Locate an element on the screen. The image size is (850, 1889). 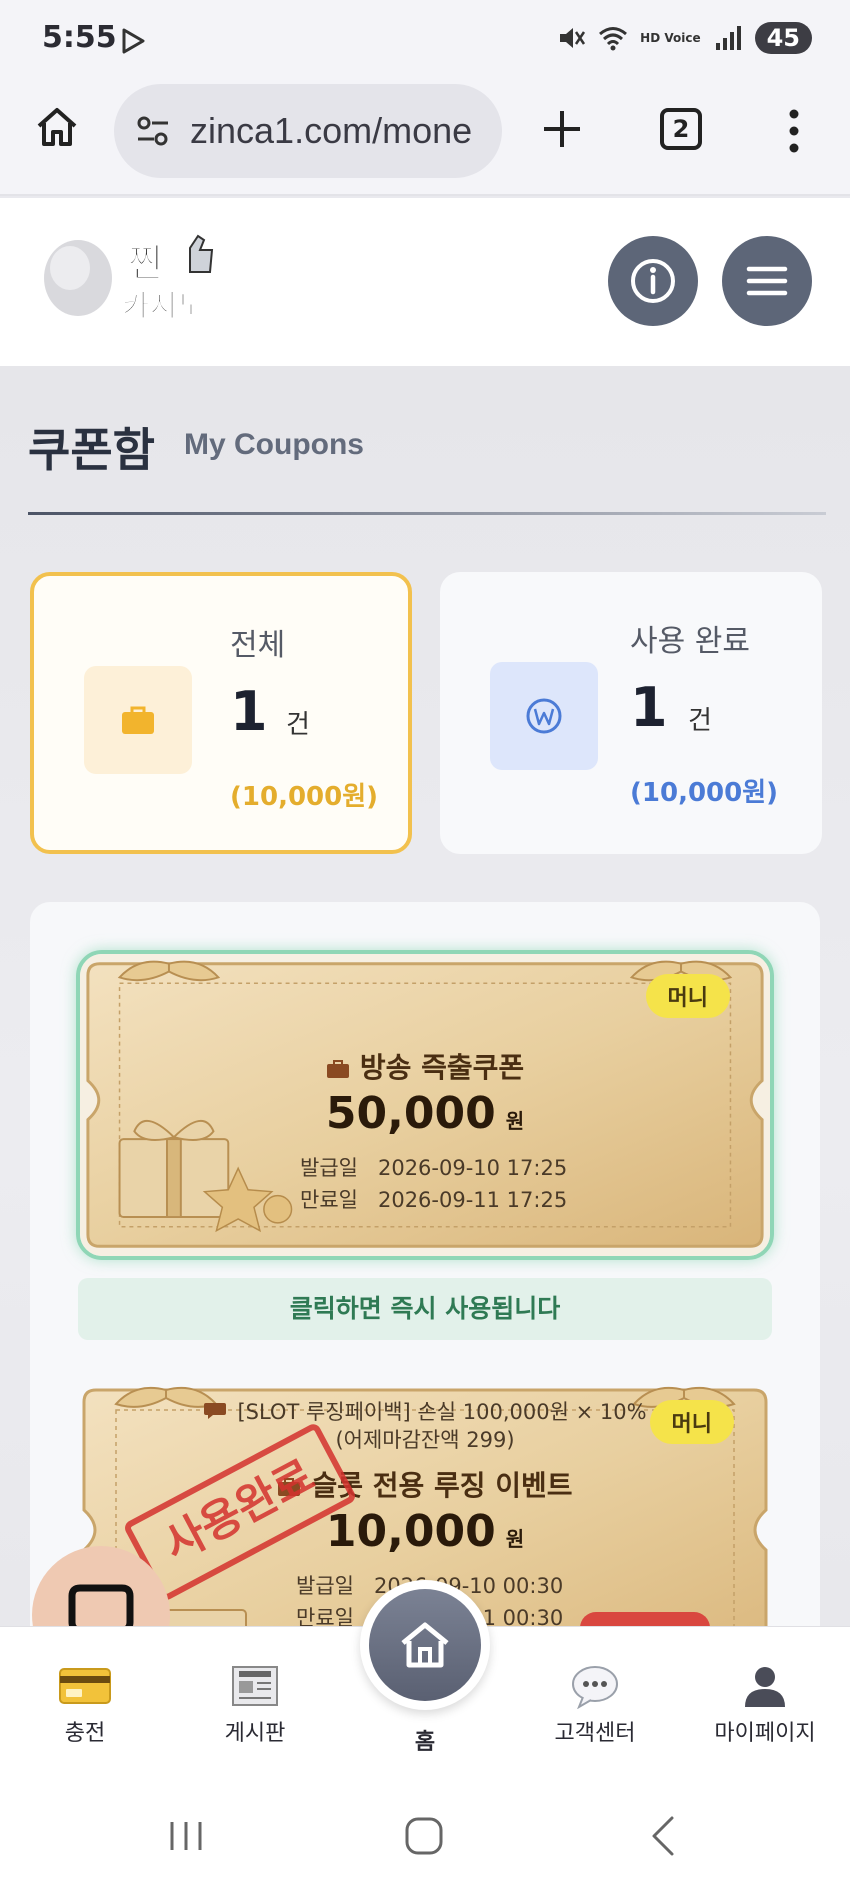
issue-date: 2026-09-10 17:25 is located at coordinates (472, 1168).